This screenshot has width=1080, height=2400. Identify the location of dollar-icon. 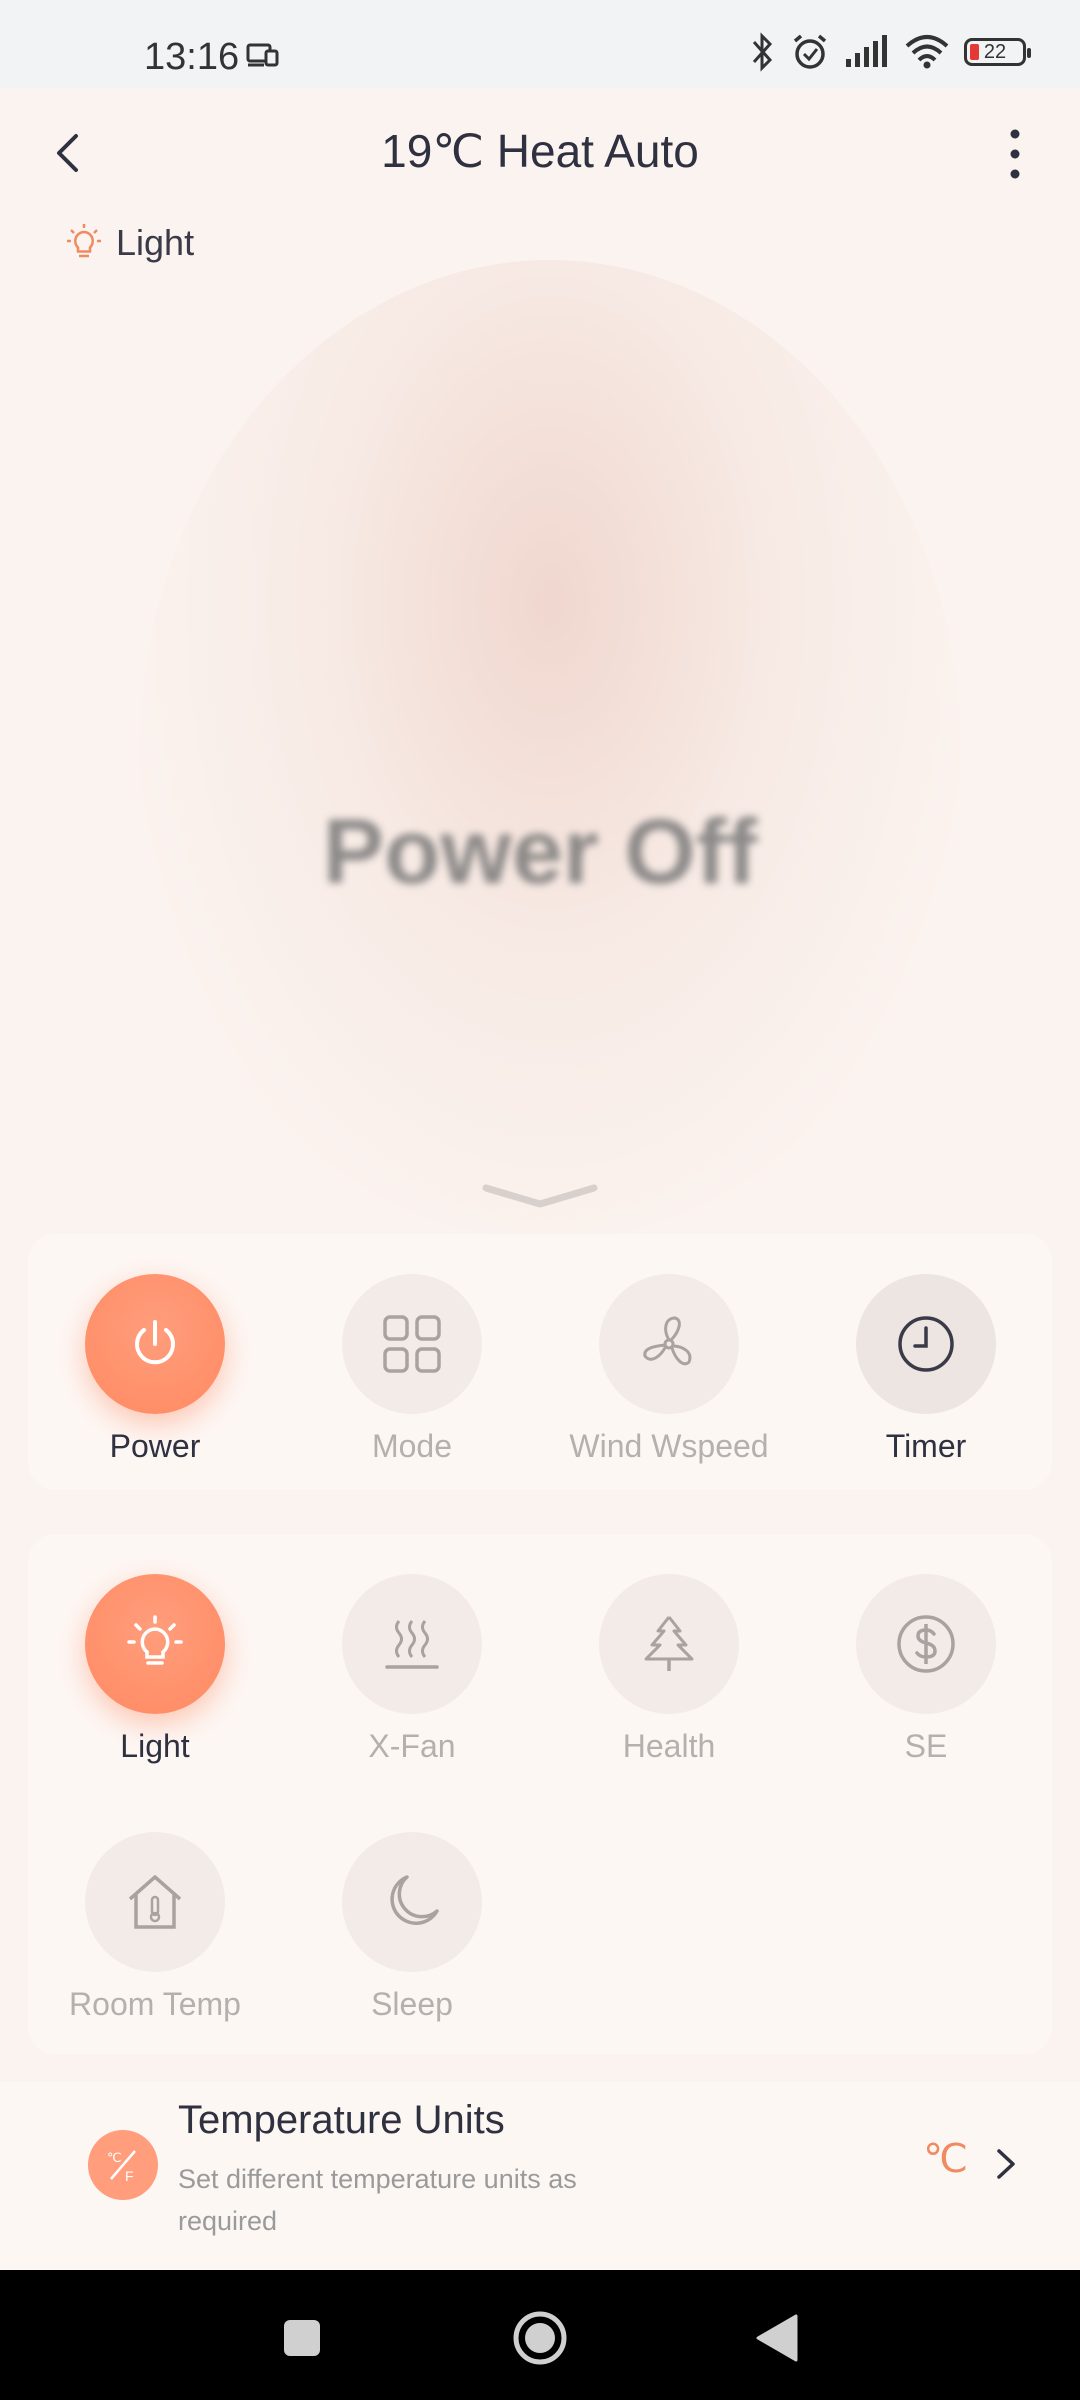
(926, 1644).